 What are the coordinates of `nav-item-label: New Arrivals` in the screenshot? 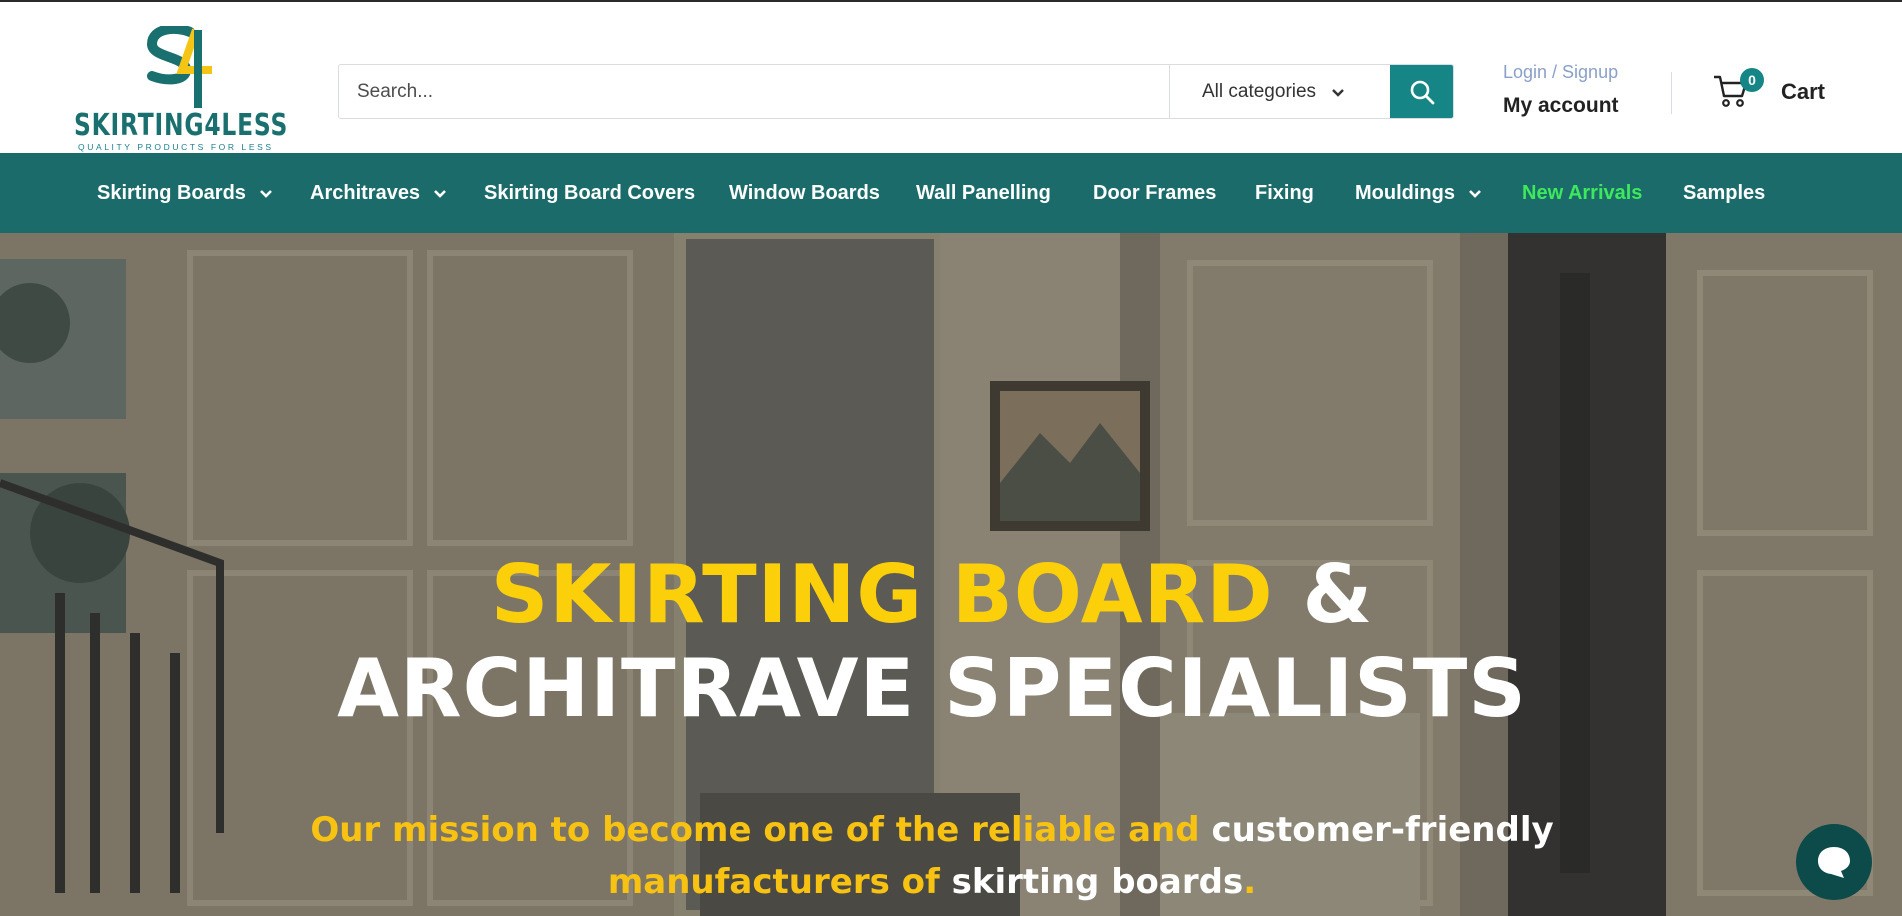 It's located at (1582, 192).